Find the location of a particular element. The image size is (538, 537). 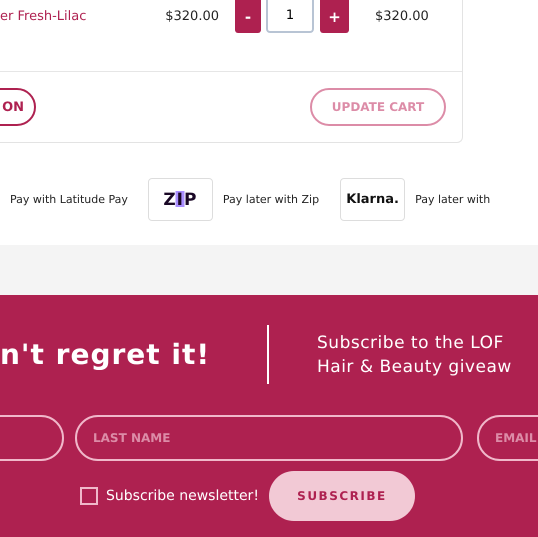

product-name-link: er Fresh-Lilac is located at coordinates (75, 16).